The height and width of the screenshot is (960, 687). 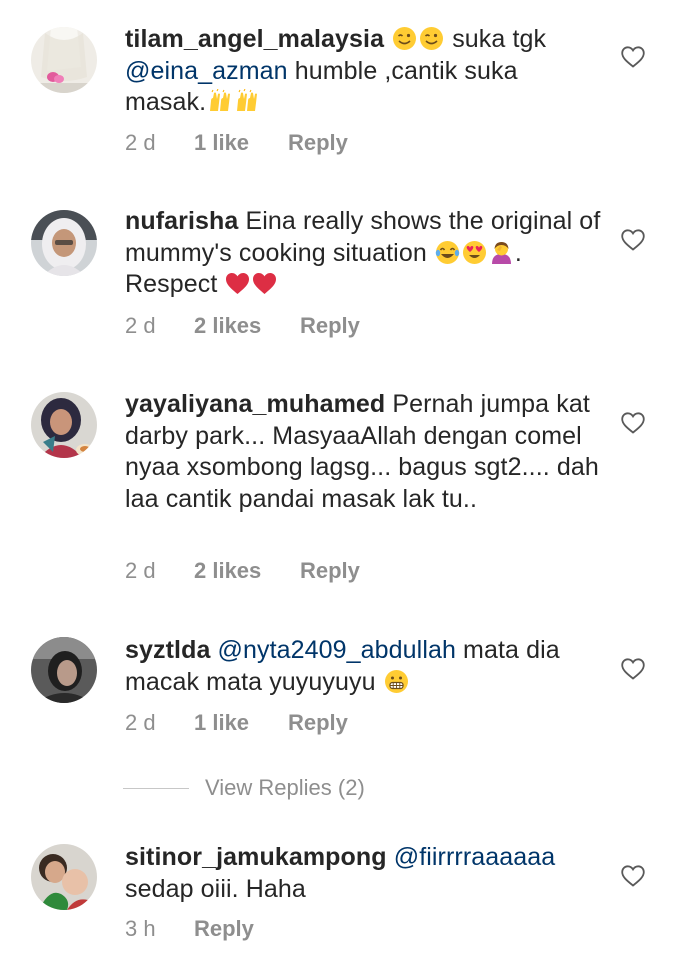 What do you see at coordinates (167, 650) in the screenshot?
I see `comment-username: syztlda` at bounding box center [167, 650].